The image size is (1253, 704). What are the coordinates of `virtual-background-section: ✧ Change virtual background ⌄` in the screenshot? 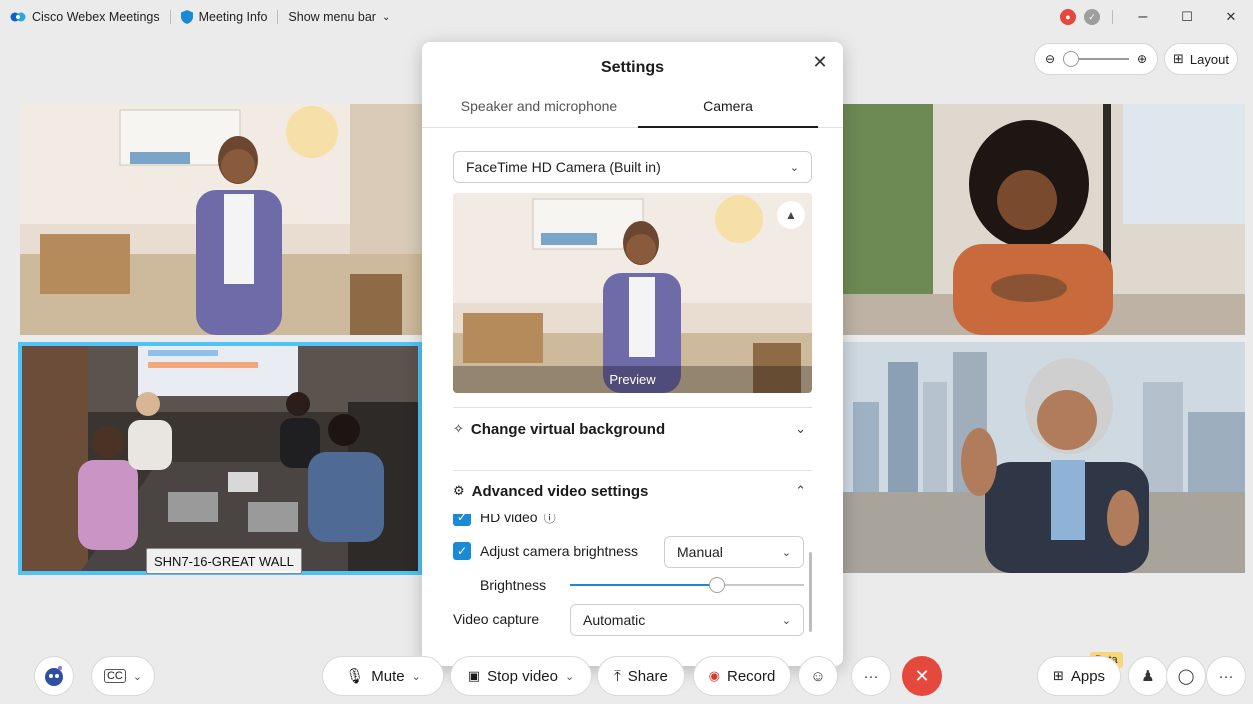 It's located at (632, 429).